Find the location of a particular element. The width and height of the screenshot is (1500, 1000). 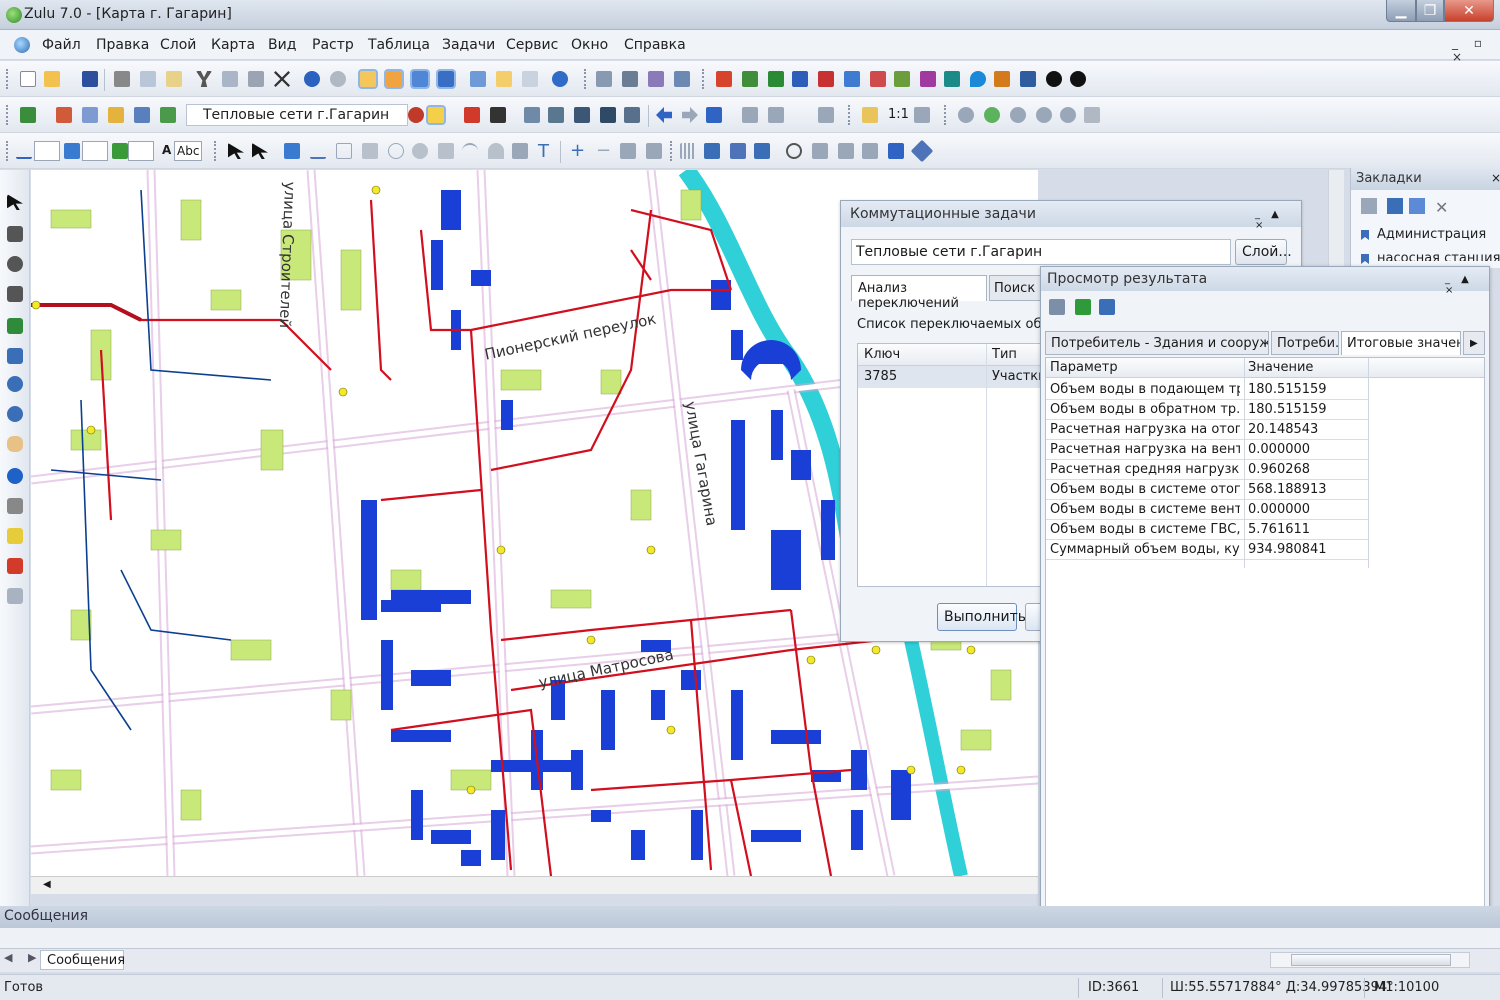

menu-window: Окно is located at coordinates (589, 45).